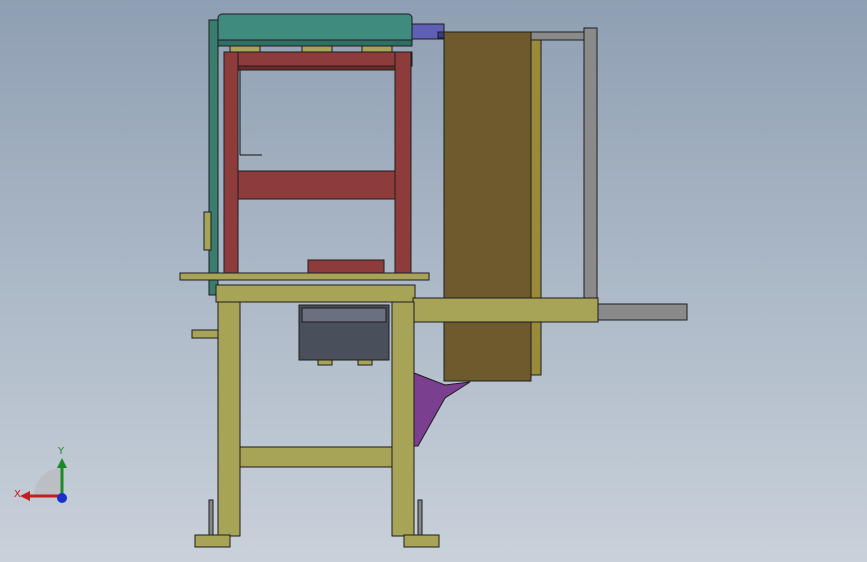 The image size is (867, 562). Describe the element at coordinates (245, 49) in the screenshot. I see `top-block-left` at that location.